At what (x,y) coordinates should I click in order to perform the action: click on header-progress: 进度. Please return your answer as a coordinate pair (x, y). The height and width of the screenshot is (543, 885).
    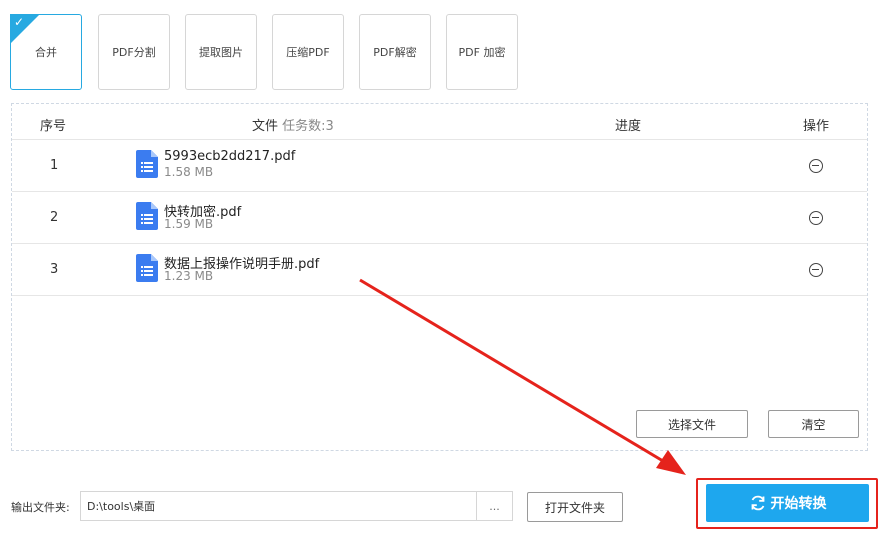
    Looking at the image, I should click on (628, 126).